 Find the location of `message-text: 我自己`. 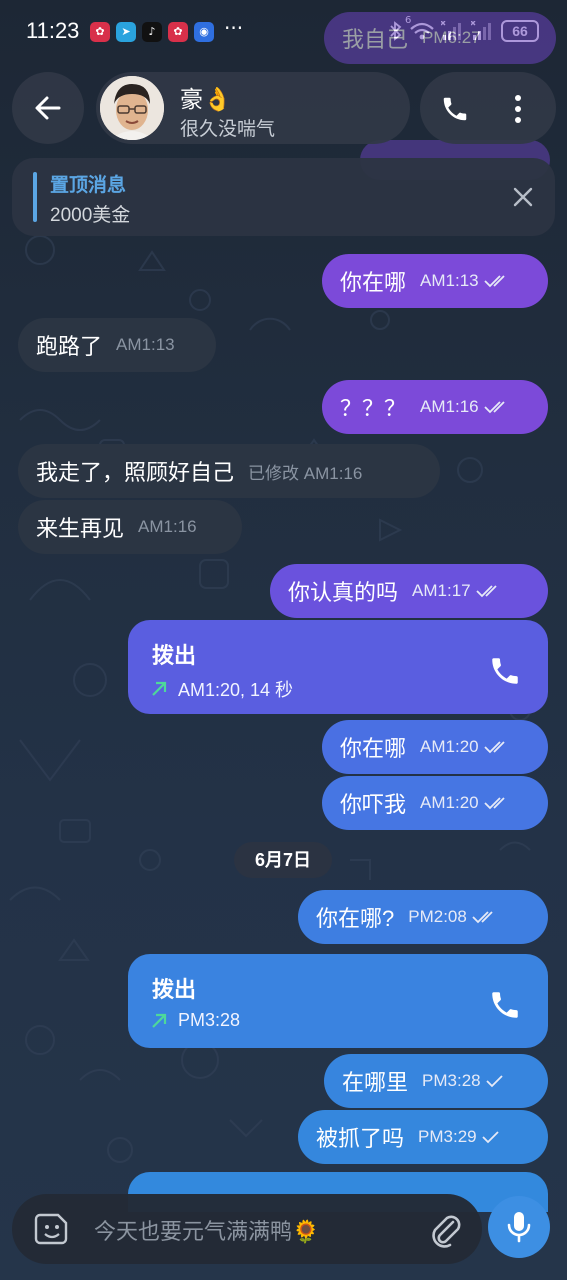

message-text: 我自己 is located at coordinates (375, 39).